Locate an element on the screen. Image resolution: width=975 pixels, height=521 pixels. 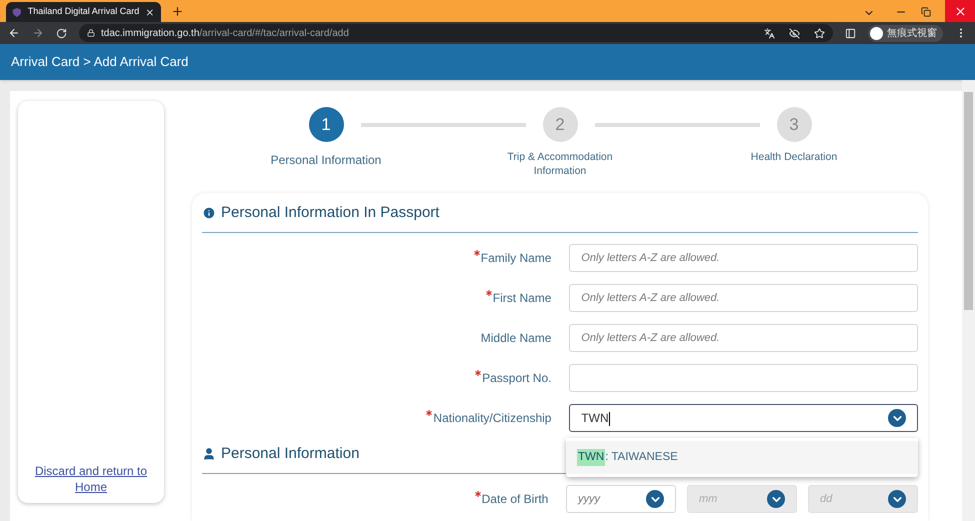
shield-icon is located at coordinates (17, 12).